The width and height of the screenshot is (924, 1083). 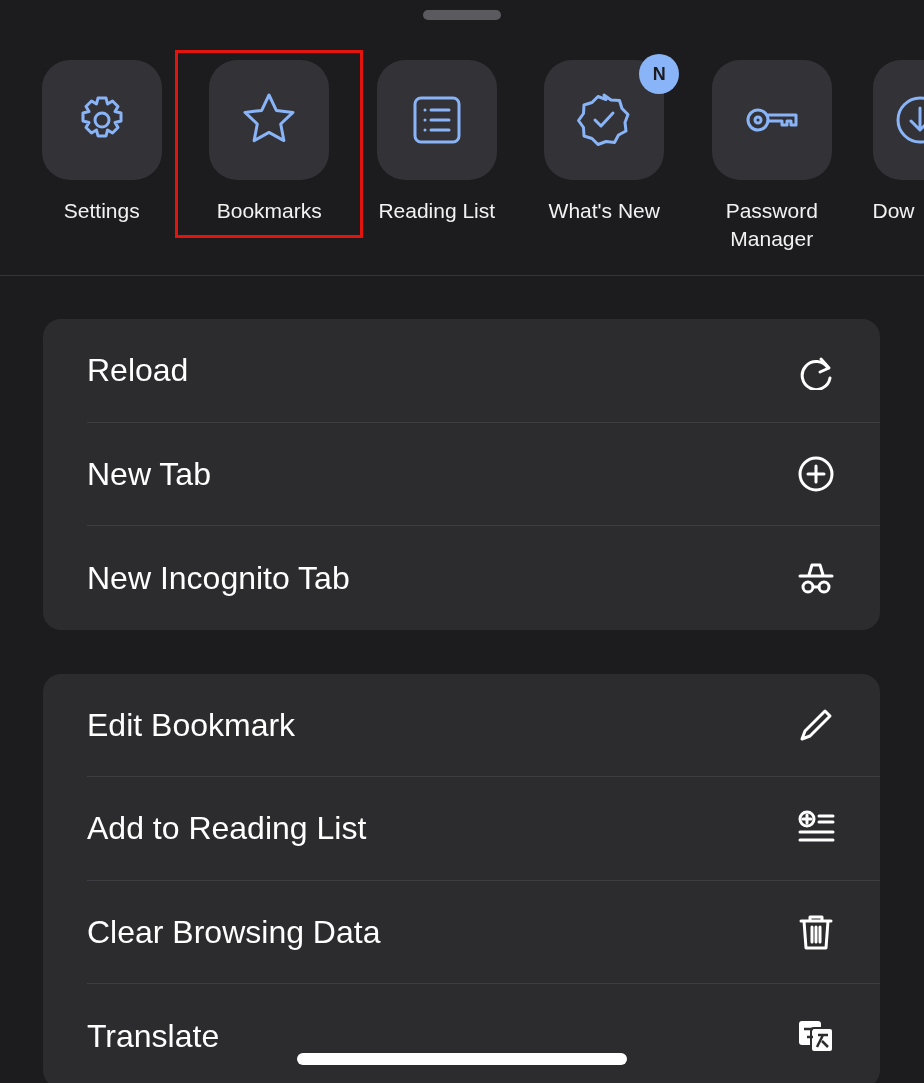 I want to click on menu-item-label: Clear Browsing Data, so click(x=234, y=932).